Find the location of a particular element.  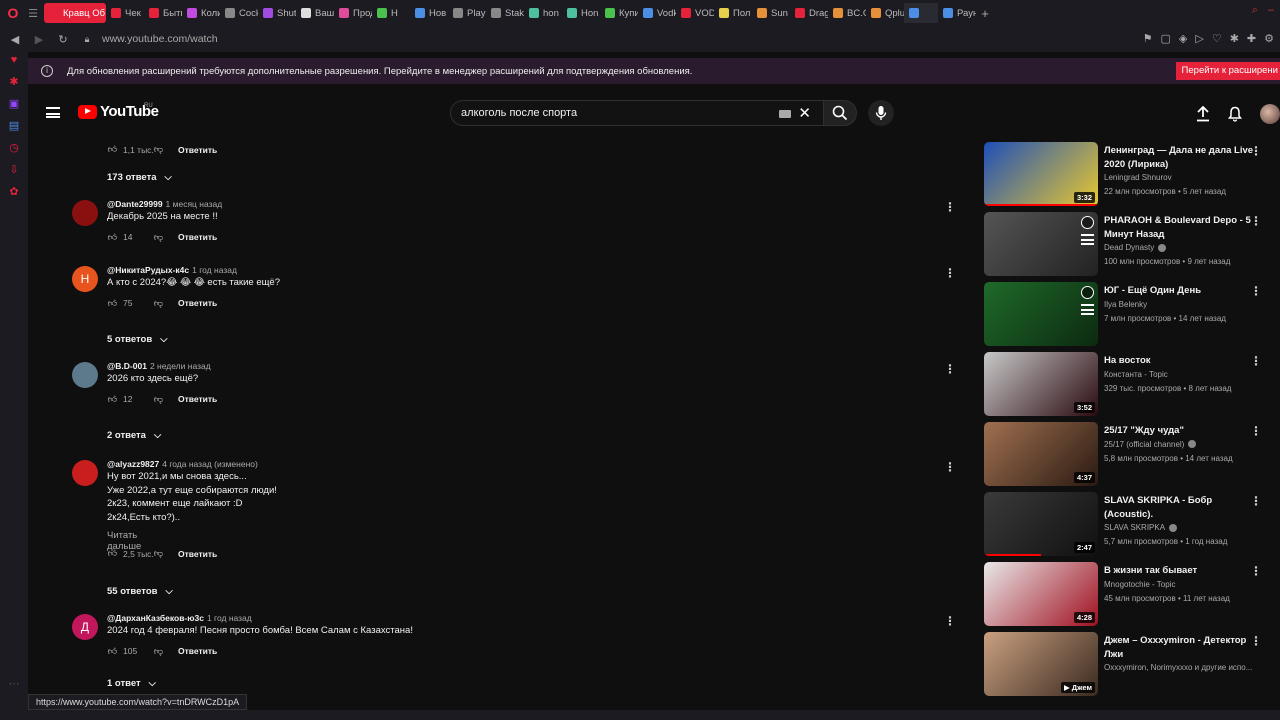

video-channel: Leningrad Shnurov is located at coordinates (1138, 177).